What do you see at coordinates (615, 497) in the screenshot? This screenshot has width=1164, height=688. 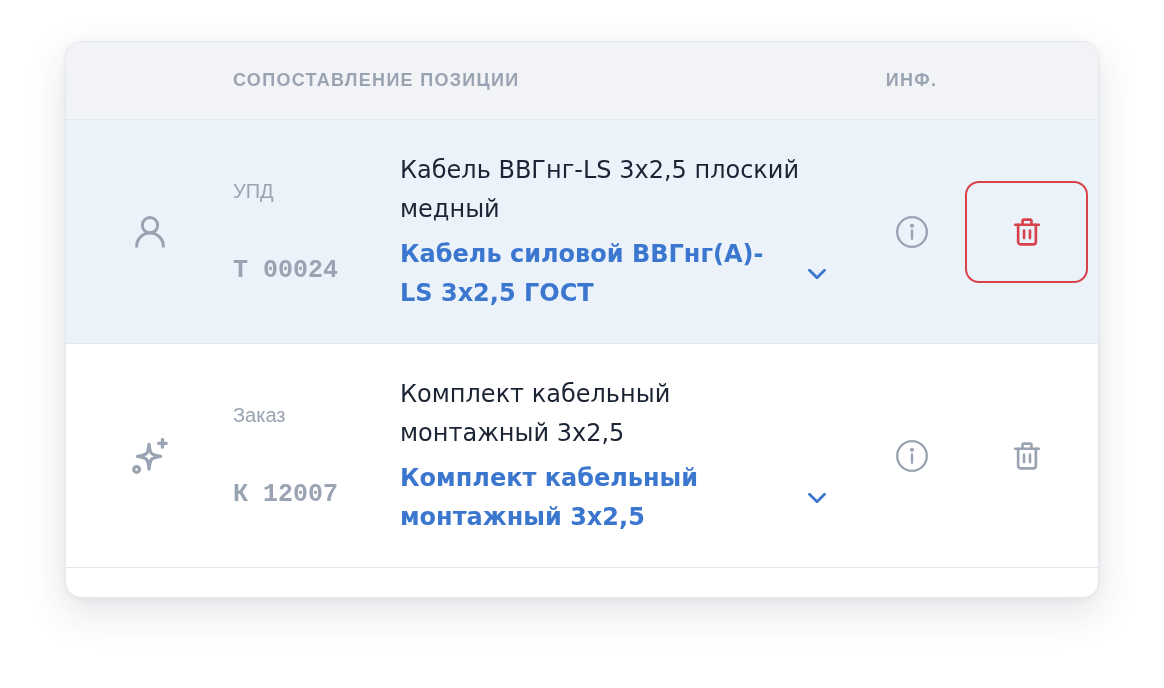 I see `match-dropdown: Комплект кабельный монтажный 3х2,5` at bounding box center [615, 497].